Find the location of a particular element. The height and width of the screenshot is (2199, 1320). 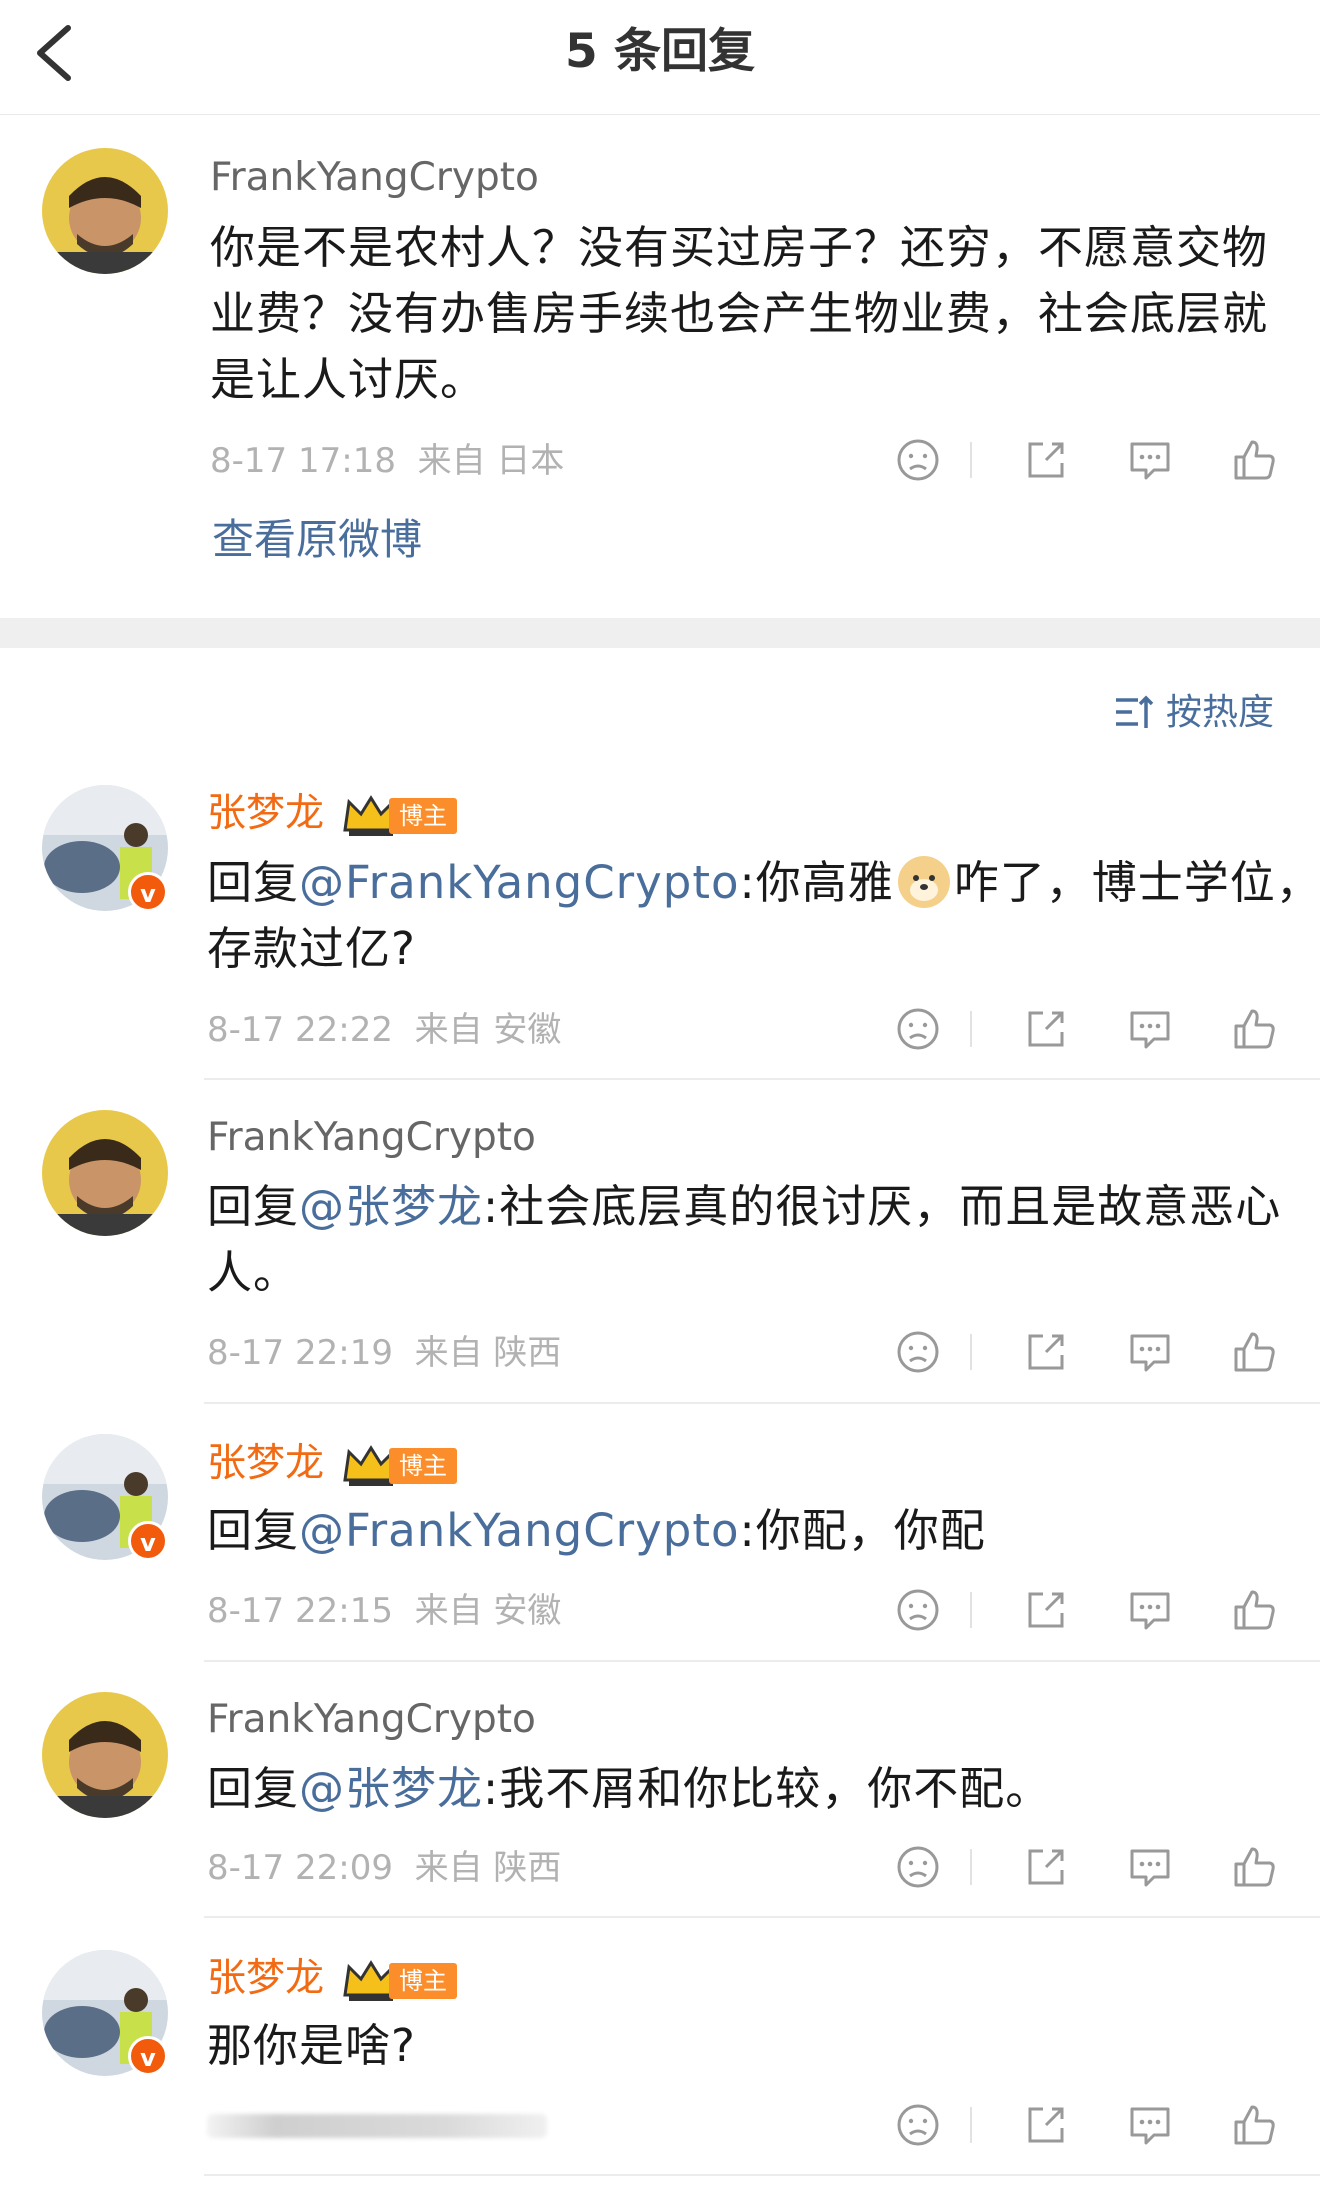

comment-time: 8-17 22:15 is located at coordinates (300, 1611).